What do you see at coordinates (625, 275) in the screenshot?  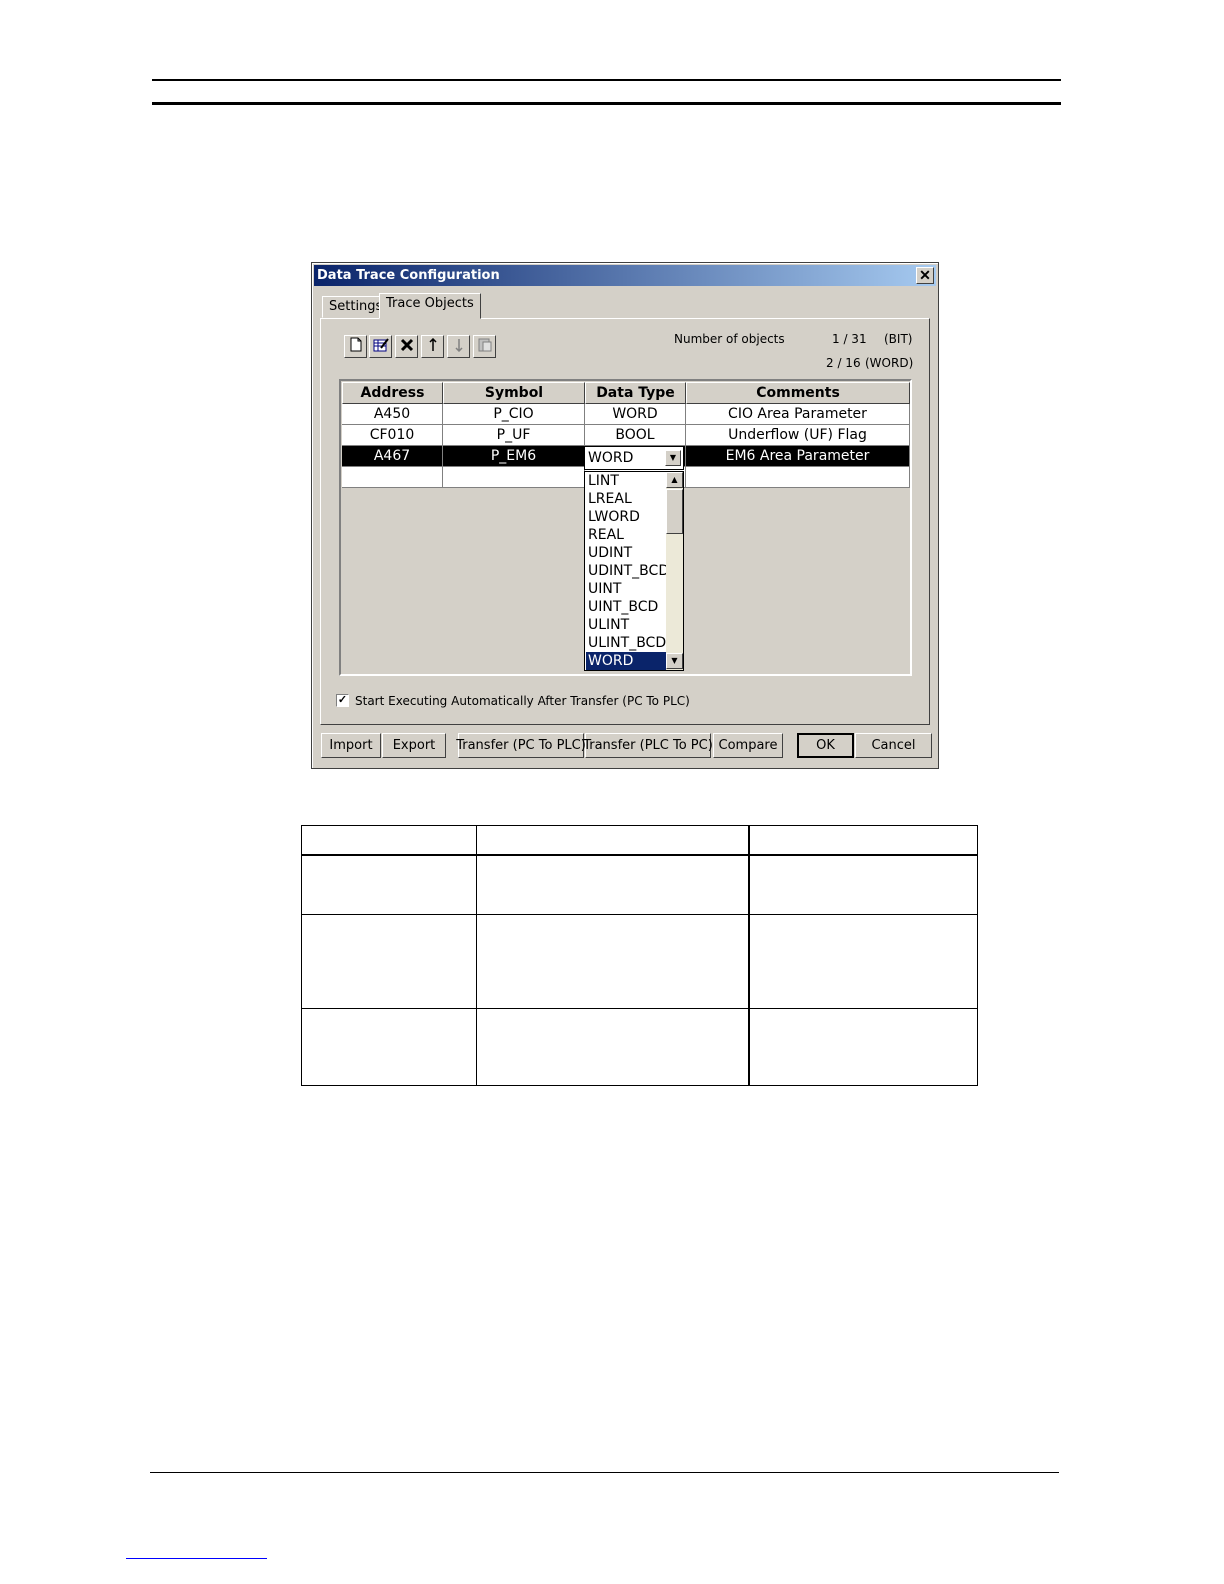 I see `title-bar: Data Trace Configuration ✕` at bounding box center [625, 275].